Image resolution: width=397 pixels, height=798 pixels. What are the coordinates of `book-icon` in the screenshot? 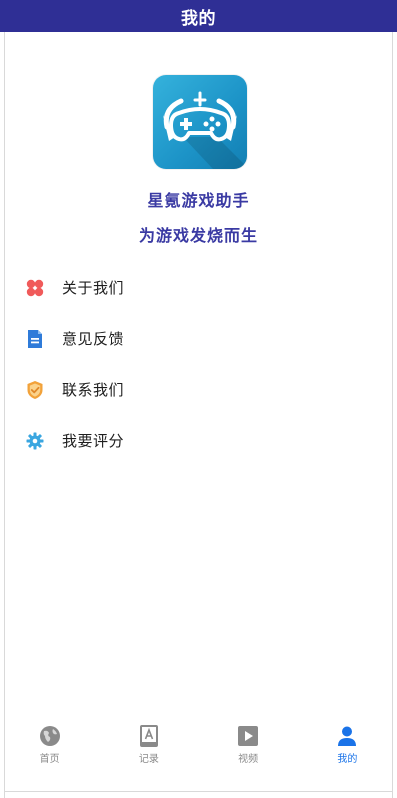 It's located at (149, 736).